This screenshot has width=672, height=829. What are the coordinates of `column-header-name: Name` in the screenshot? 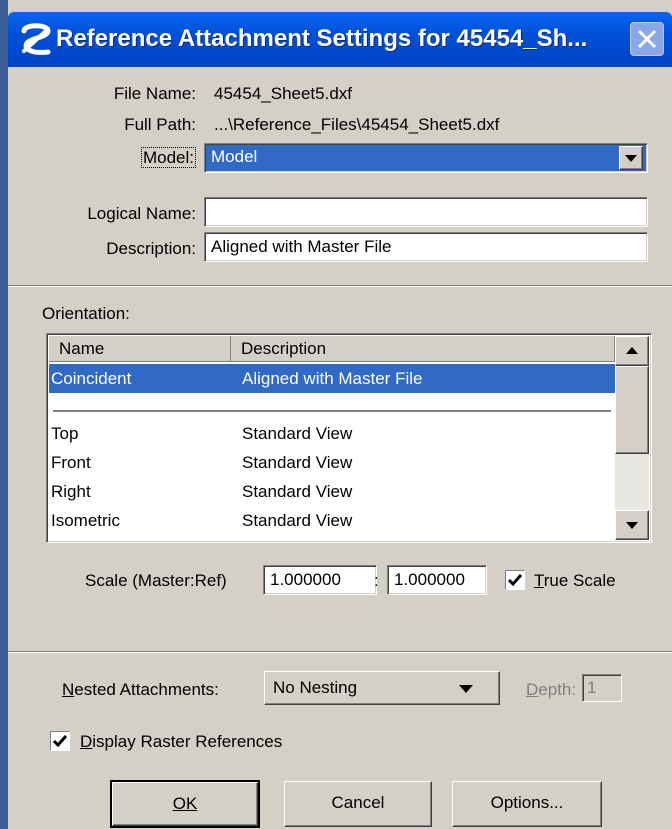 It's located at (140, 349).